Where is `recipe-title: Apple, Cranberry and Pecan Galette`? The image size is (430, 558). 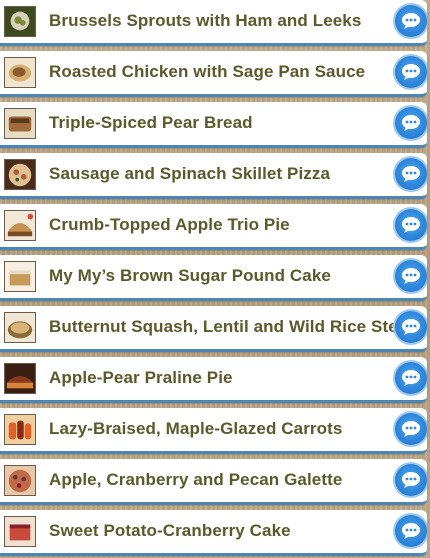 recipe-title: Apple, Cranberry and Pecan Galette is located at coordinates (196, 479).